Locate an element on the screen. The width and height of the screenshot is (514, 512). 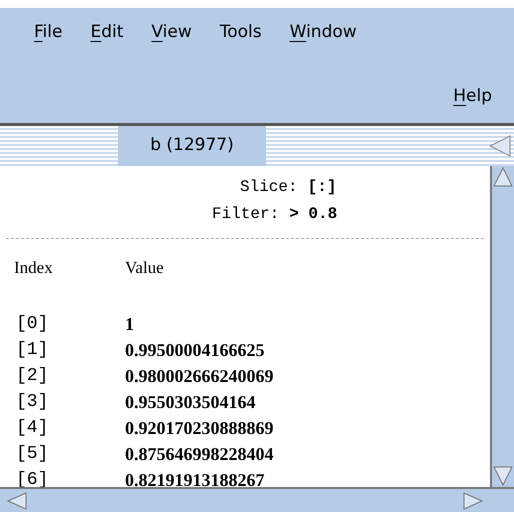
column-header: Index is located at coordinates (34, 268).